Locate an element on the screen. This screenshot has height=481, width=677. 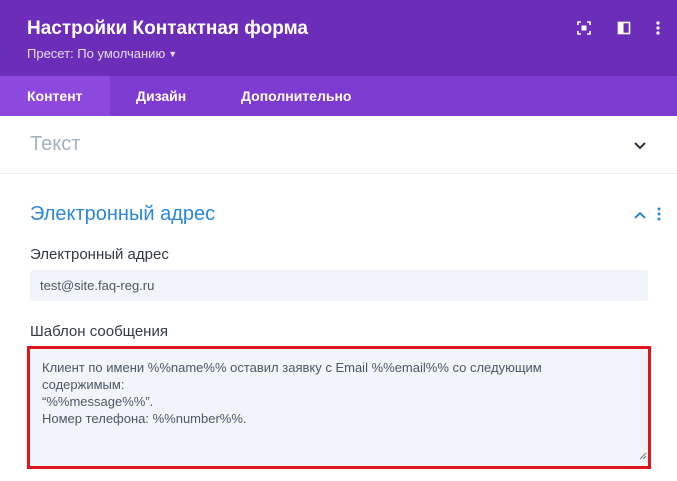
tab-advanced: Дополнительно is located at coordinates (296, 96).